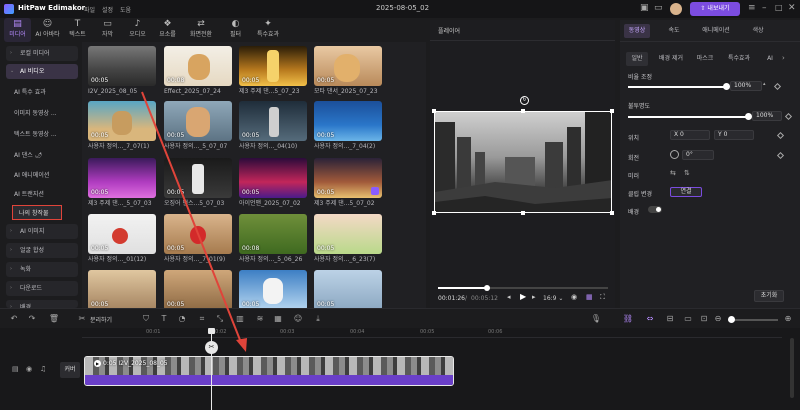 Image resolution: width=800 pixels, height=410 pixels. Describe the element at coordinates (523, 162) in the screenshot. I see `video-preview` at that location.